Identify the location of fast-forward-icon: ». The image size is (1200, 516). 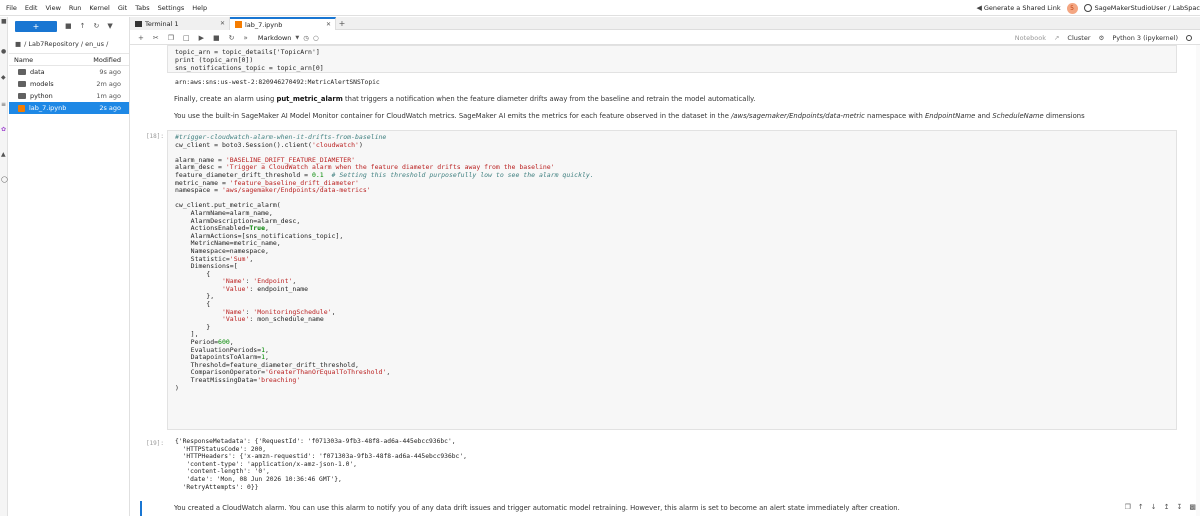
(246, 38).